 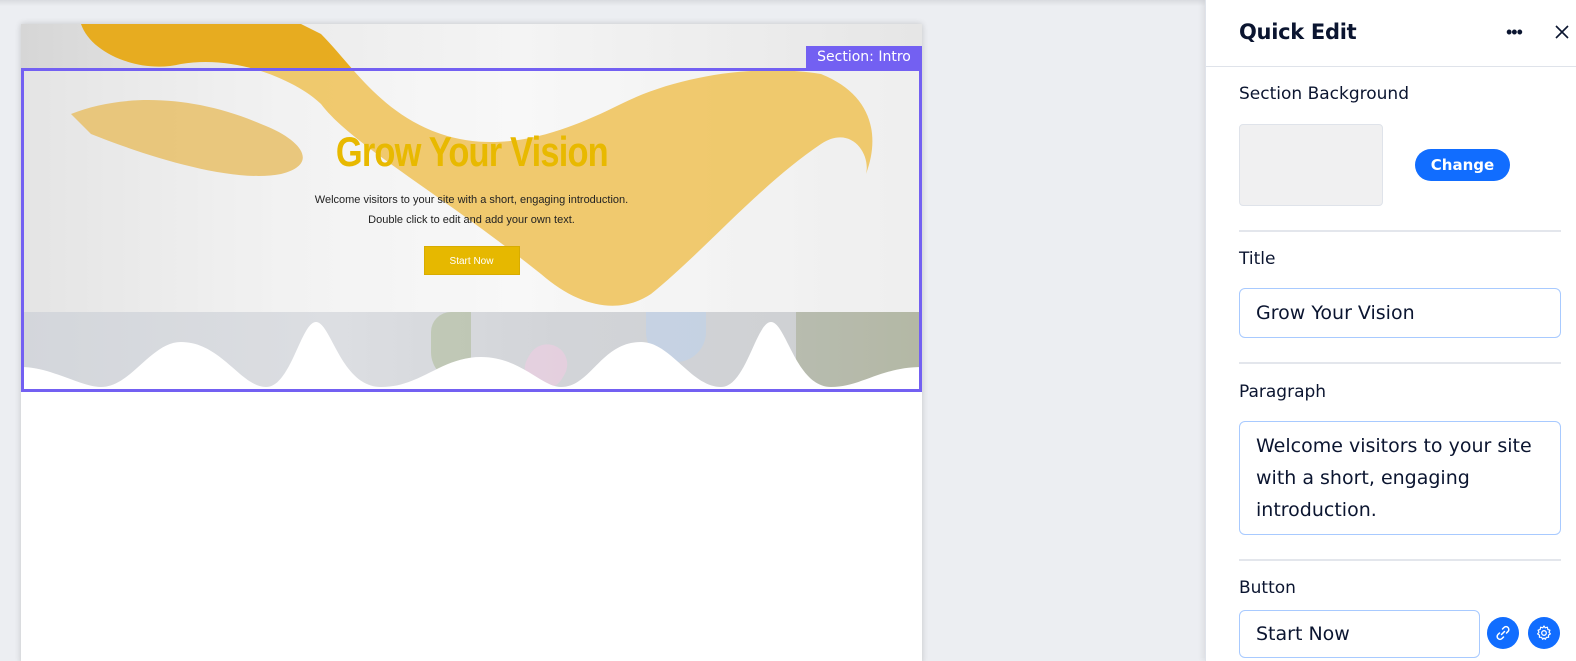 I want to click on more-horizontal-icon: •••, so click(x=1514, y=32).